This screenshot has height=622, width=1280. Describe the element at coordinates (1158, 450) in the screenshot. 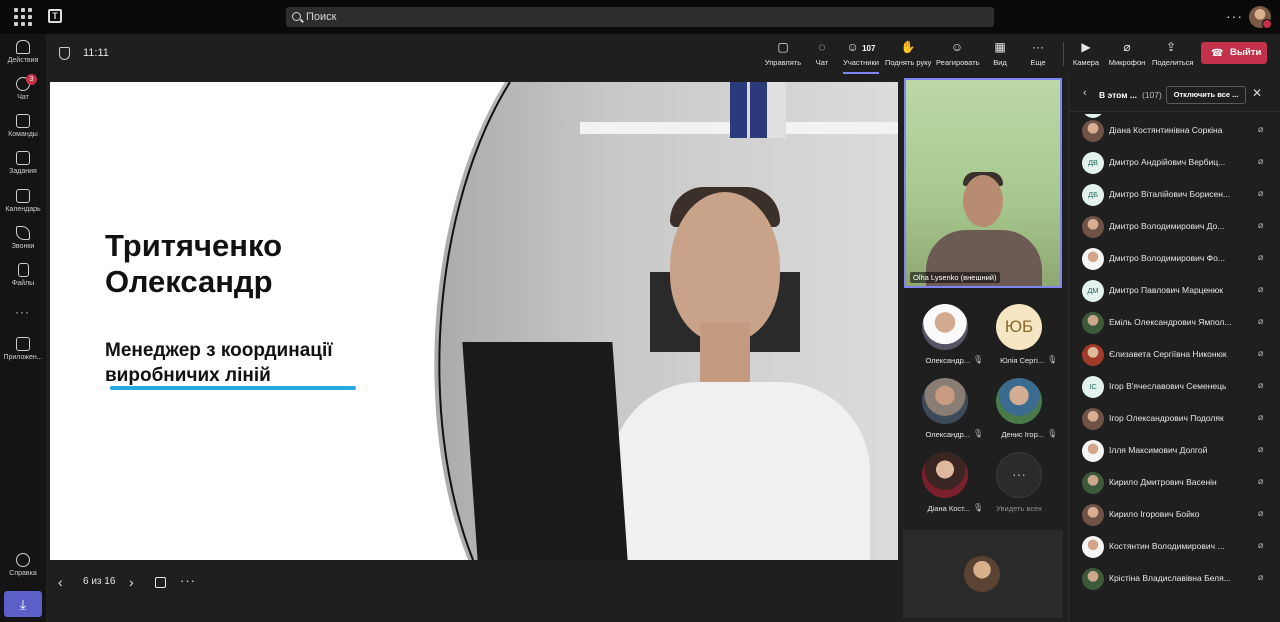

I see `participant-name: Ілля Максимович Долгой` at that location.